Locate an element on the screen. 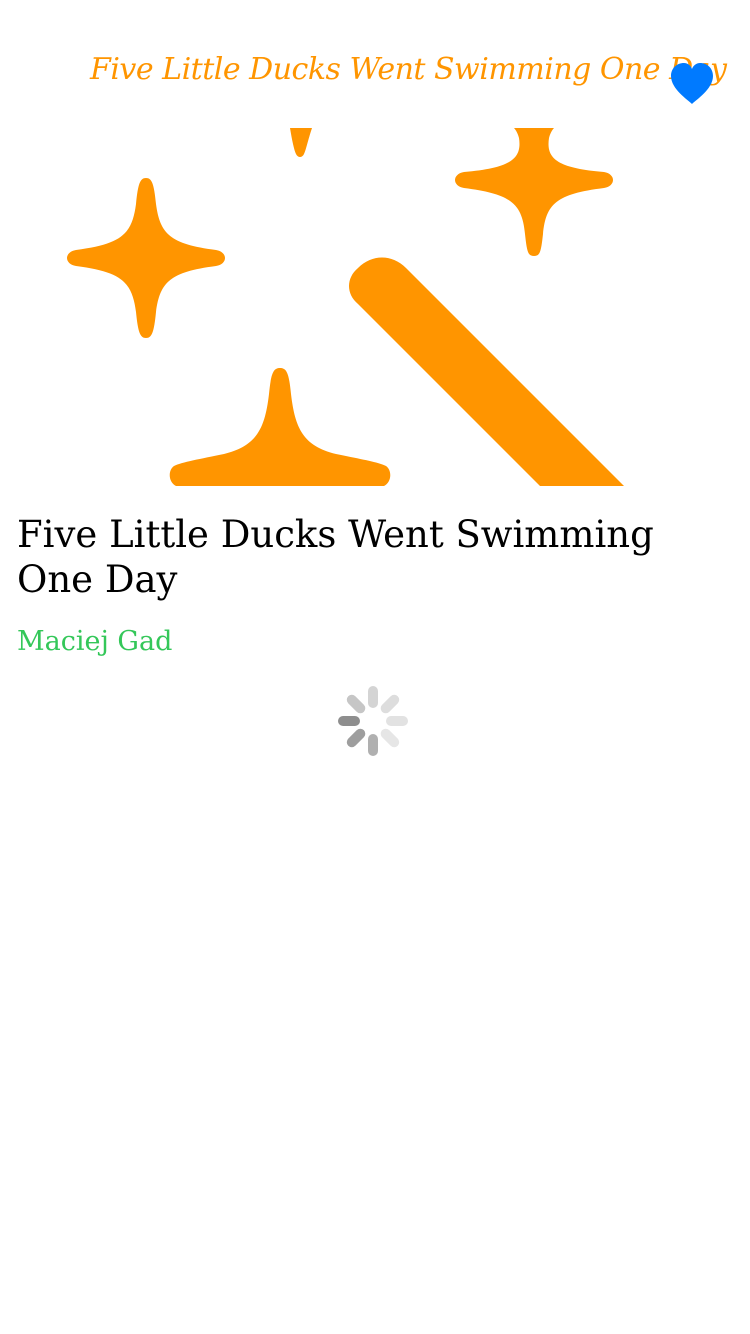 This screenshot has width=750, height=1334. navigation-bar: Five Little Ducks Went Swimming One Day is located at coordinates (375, 64).